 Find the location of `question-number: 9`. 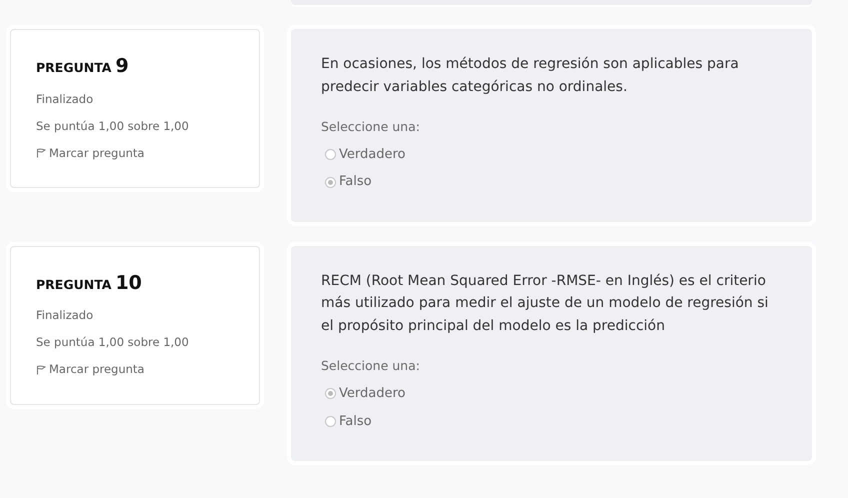

question-number: 9 is located at coordinates (122, 66).